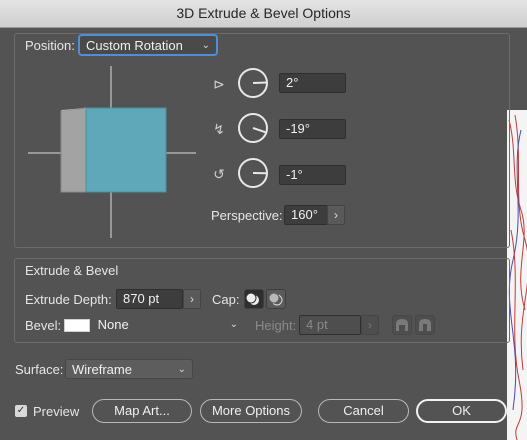 The height and width of the screenshot is (440, 527). Describe the element at coordinates (312, 129) in the screenshot. I see `y-rotation-field: -19°` at that location.